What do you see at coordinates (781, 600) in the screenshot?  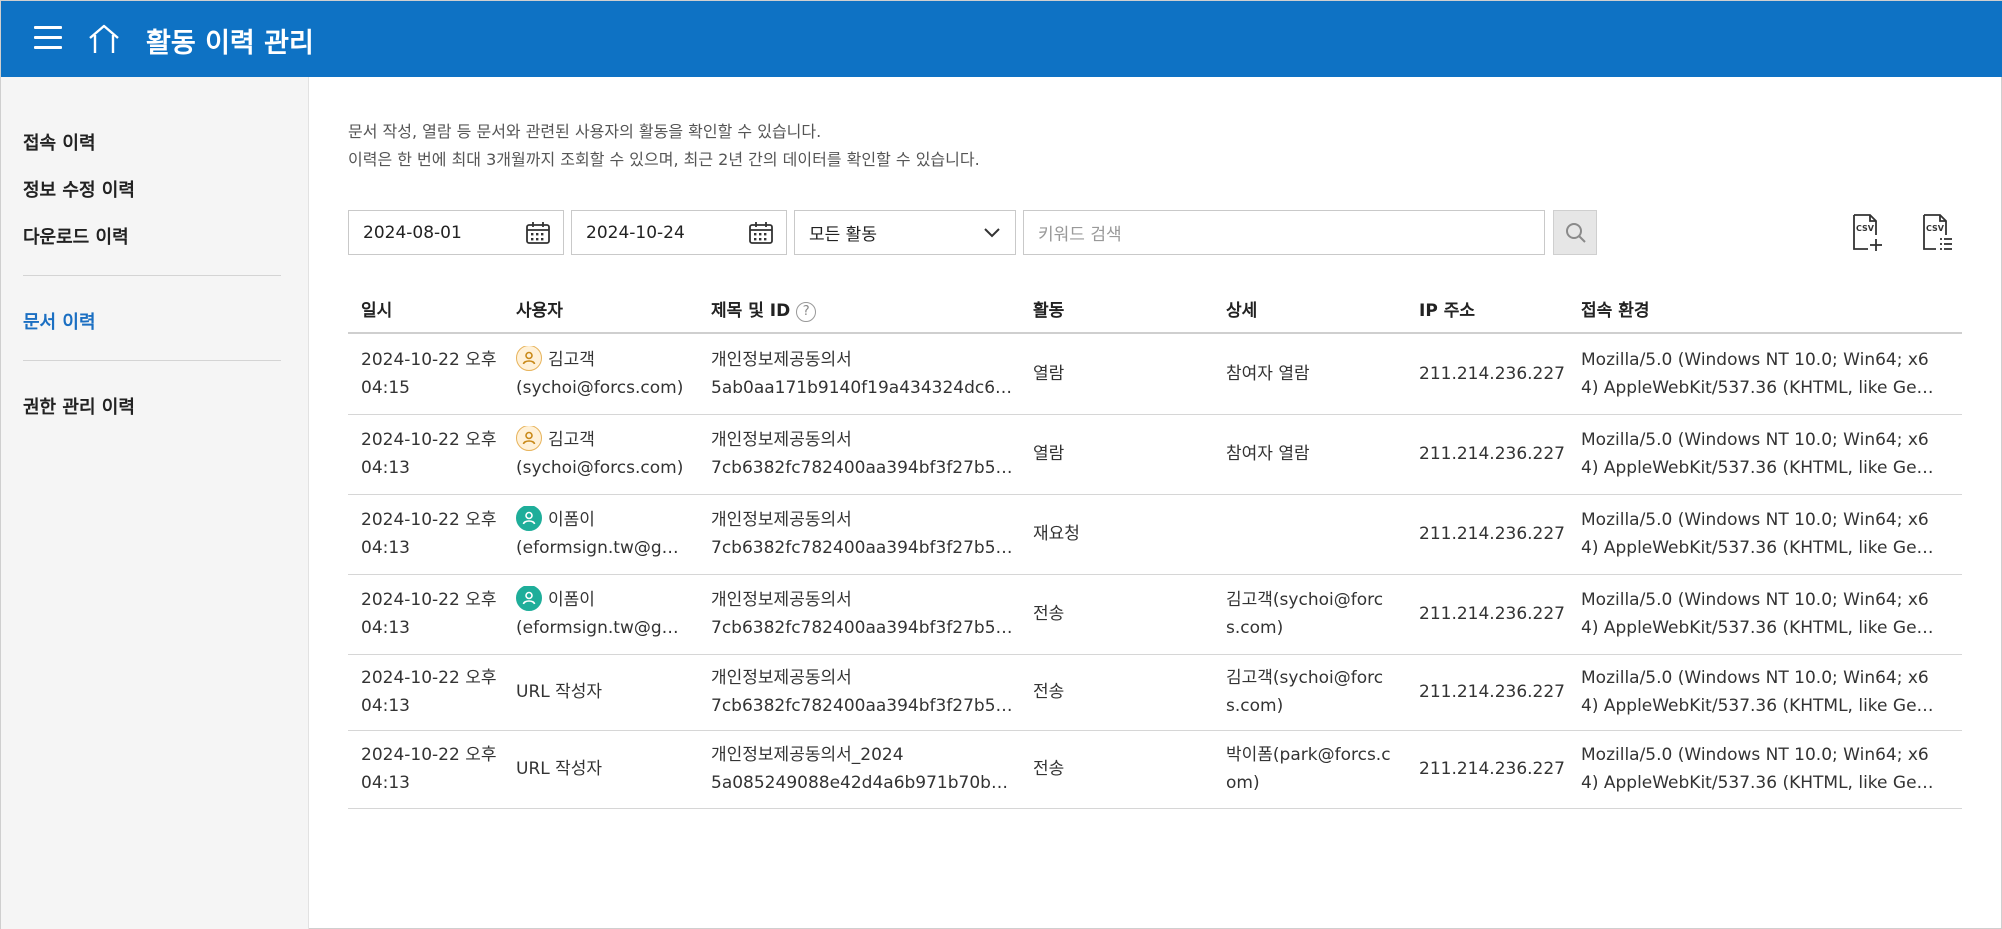 I see `document-title: 개인정보제공동의서` at bounding box center [781, 600].